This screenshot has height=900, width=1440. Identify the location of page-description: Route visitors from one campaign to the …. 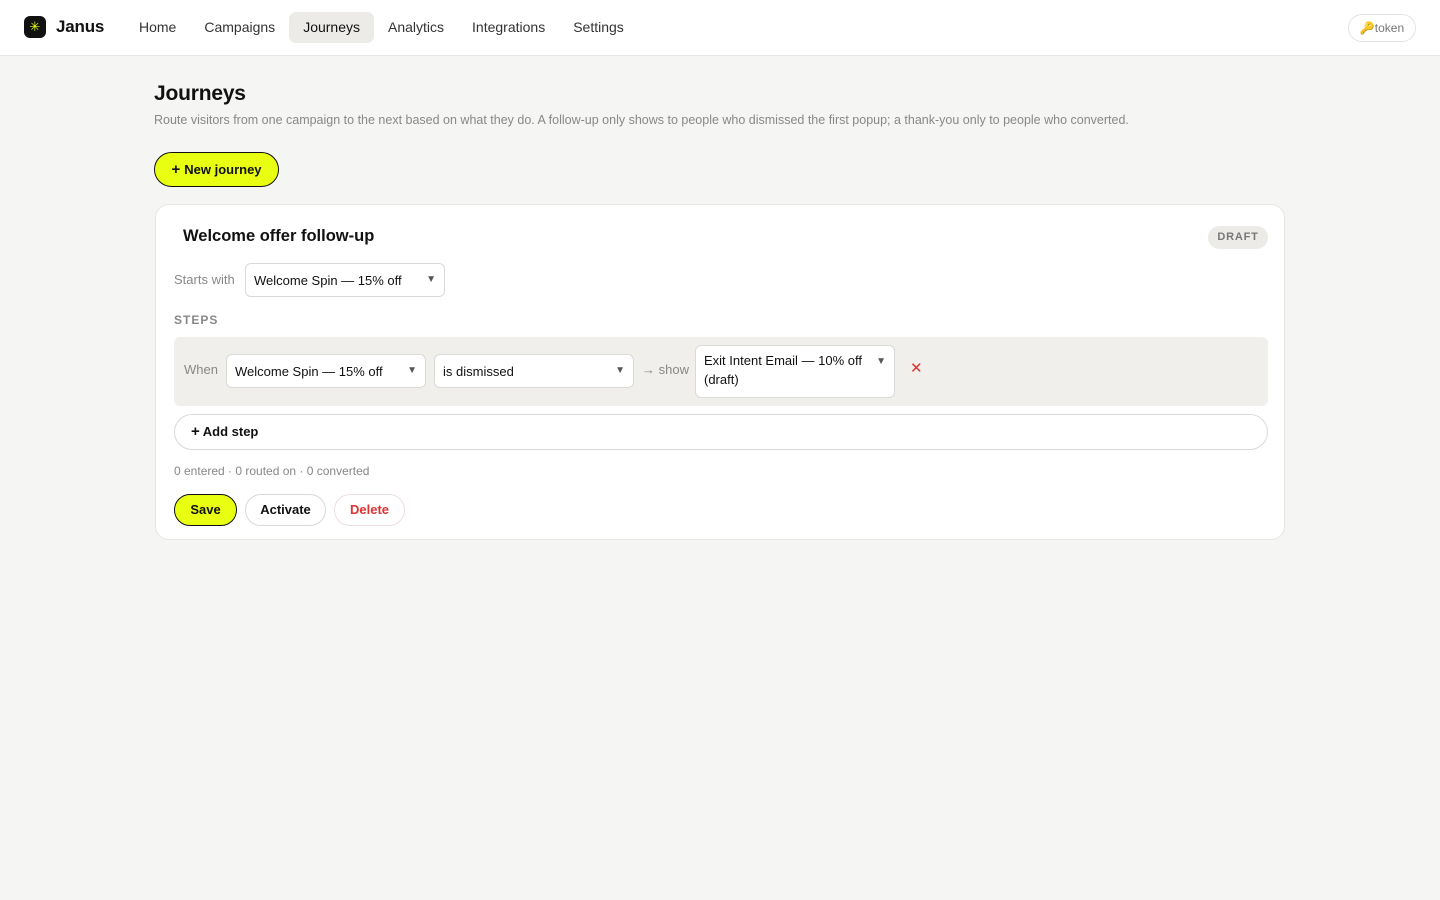
(641, 120).